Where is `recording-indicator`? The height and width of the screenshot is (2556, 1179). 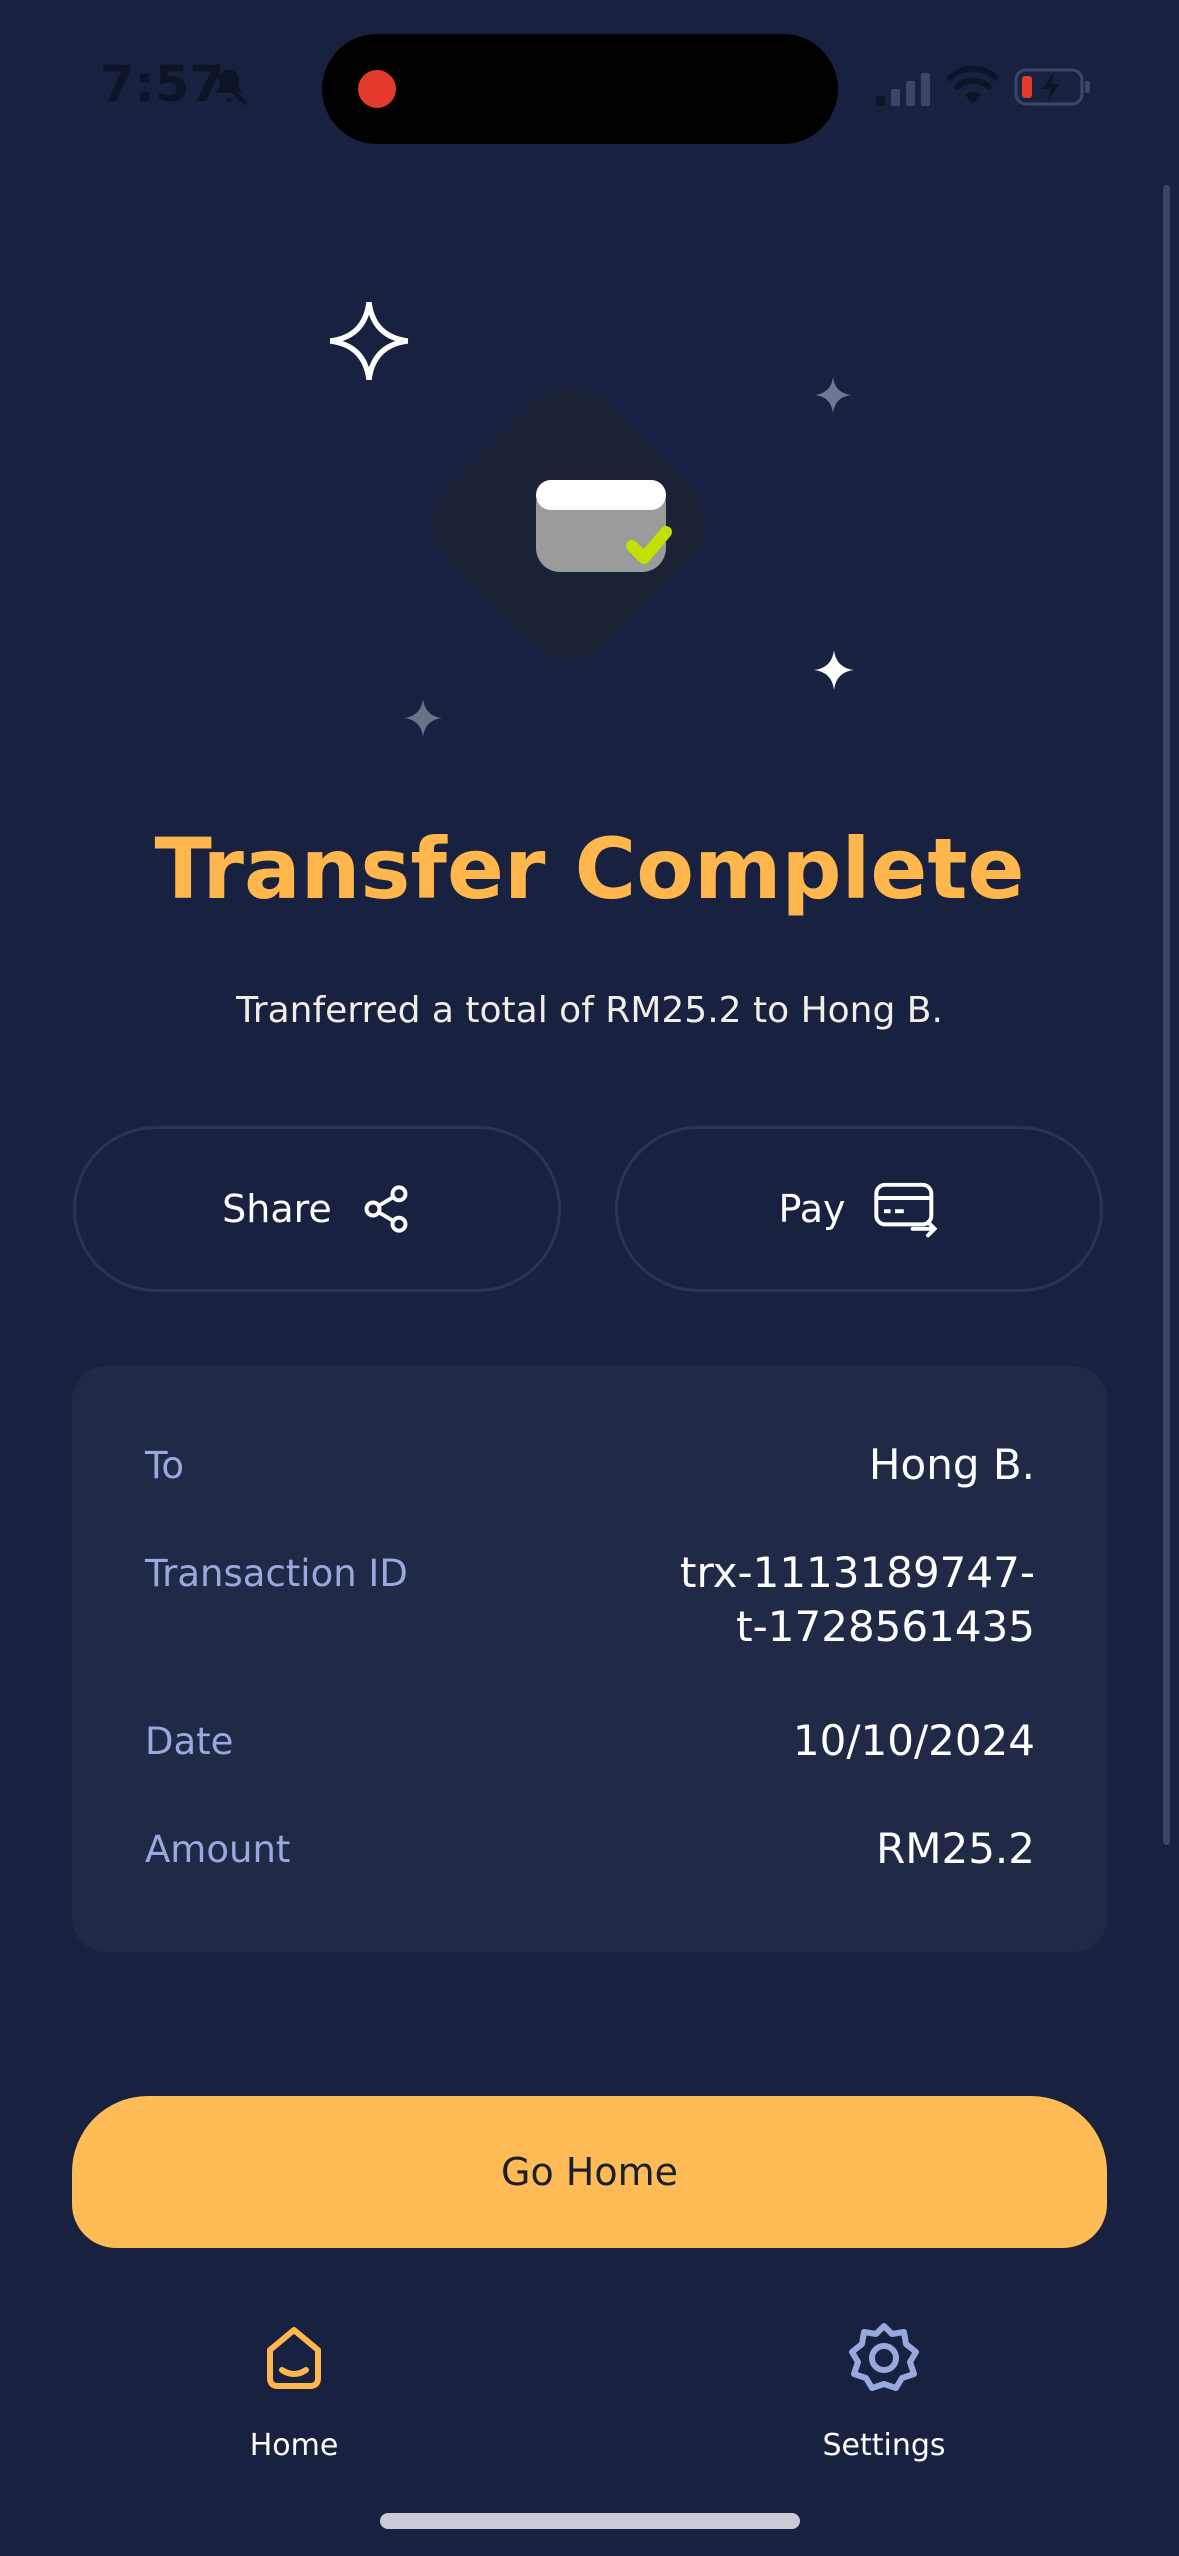
recording-indicator is located at coordinates (377, 89).